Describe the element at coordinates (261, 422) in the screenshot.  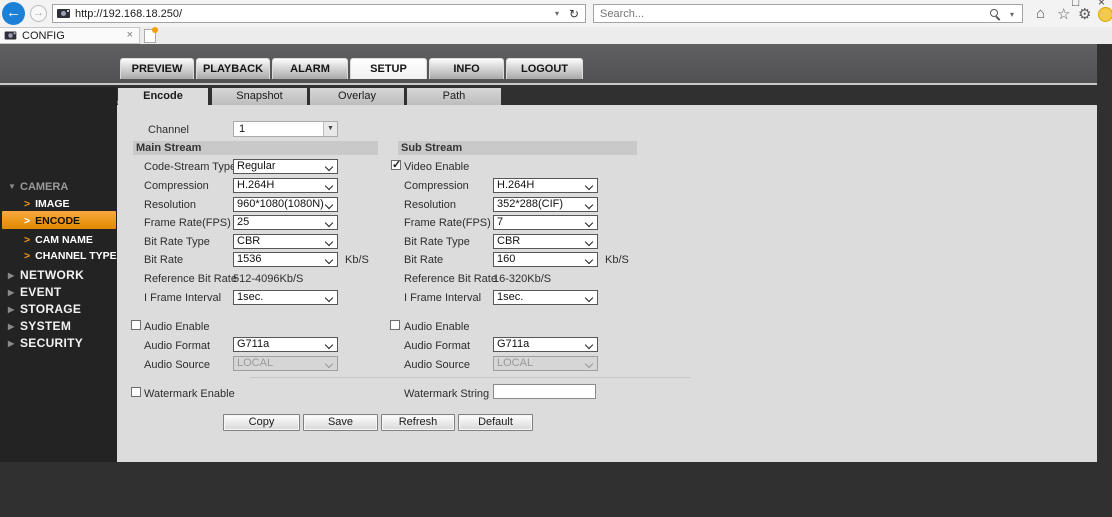
I see `copy-button: Copy` at that location.